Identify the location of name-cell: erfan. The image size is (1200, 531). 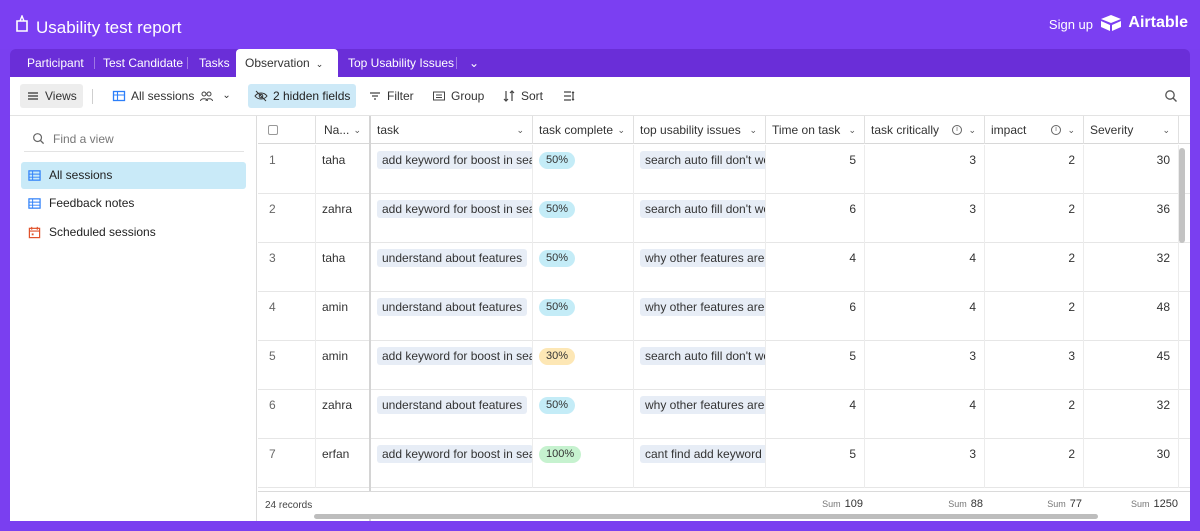
(343, 463).